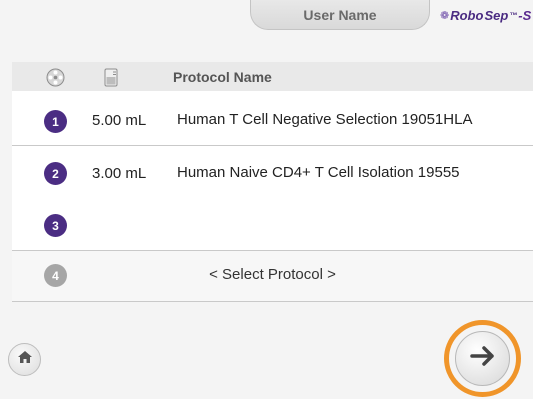 The height and width of the screenshot is (399, 533). I want to click on brand-logo: ❁ Robo Sep ™ -S, so click(485, 15).